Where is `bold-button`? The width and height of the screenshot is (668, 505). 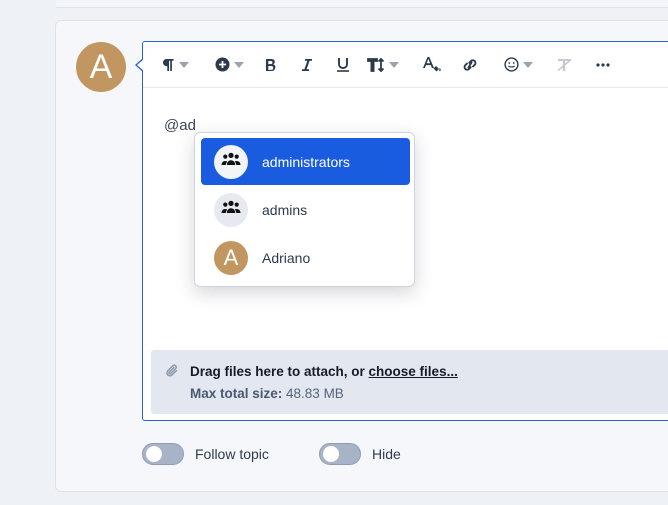 bold-button is located at coordinates (271, 65).